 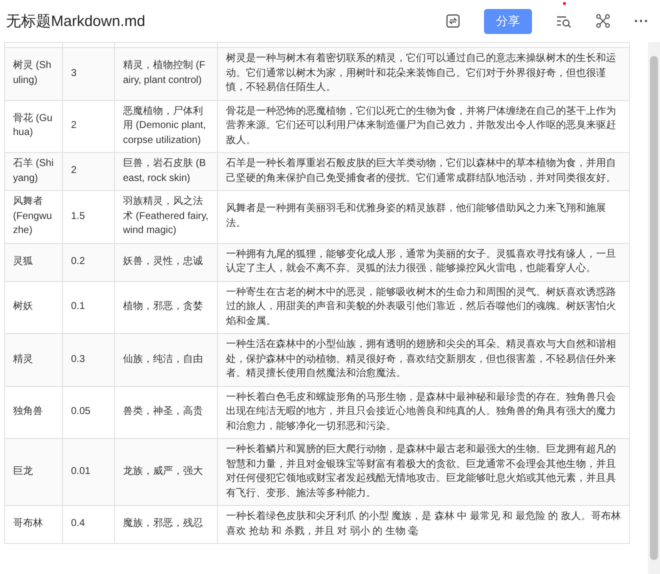 What do you see at coordinates (33, 525) in the screenshot?
I see `name-cell: 哥布林` at bounding box center [33, 525].